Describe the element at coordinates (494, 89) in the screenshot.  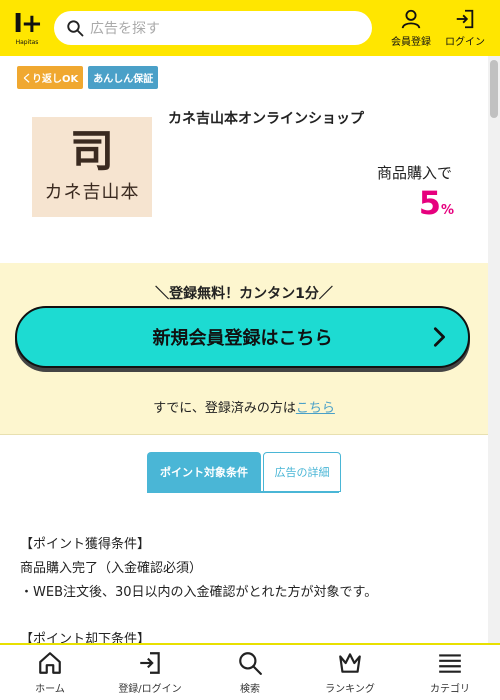
I see `scroll-thumb` at that location.